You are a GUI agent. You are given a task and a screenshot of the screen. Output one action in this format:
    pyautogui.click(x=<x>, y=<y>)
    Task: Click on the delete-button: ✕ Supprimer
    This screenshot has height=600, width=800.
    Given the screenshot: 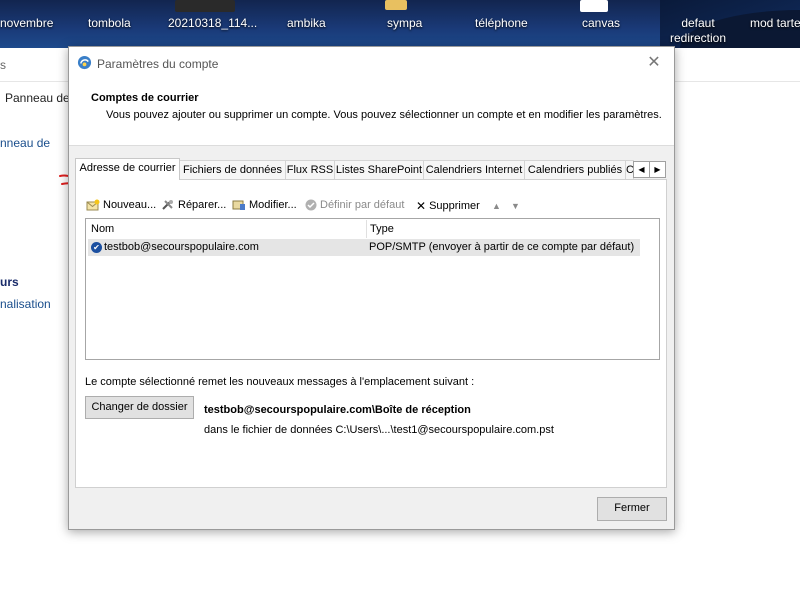 What is the action you would take?
    pyautogui.click(x=448, y=208)
    